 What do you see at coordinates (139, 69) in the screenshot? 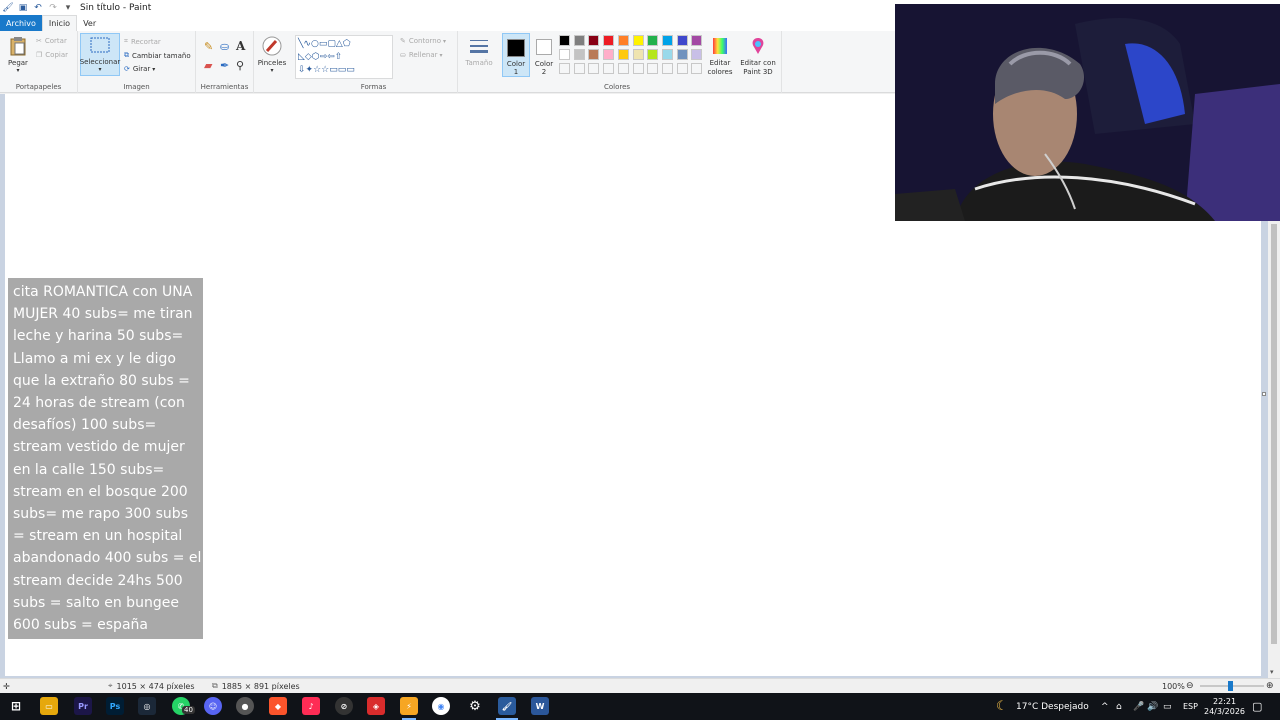
I see `rotate-button: ⟳ Girar ▾` at bounding box center [139, 69].